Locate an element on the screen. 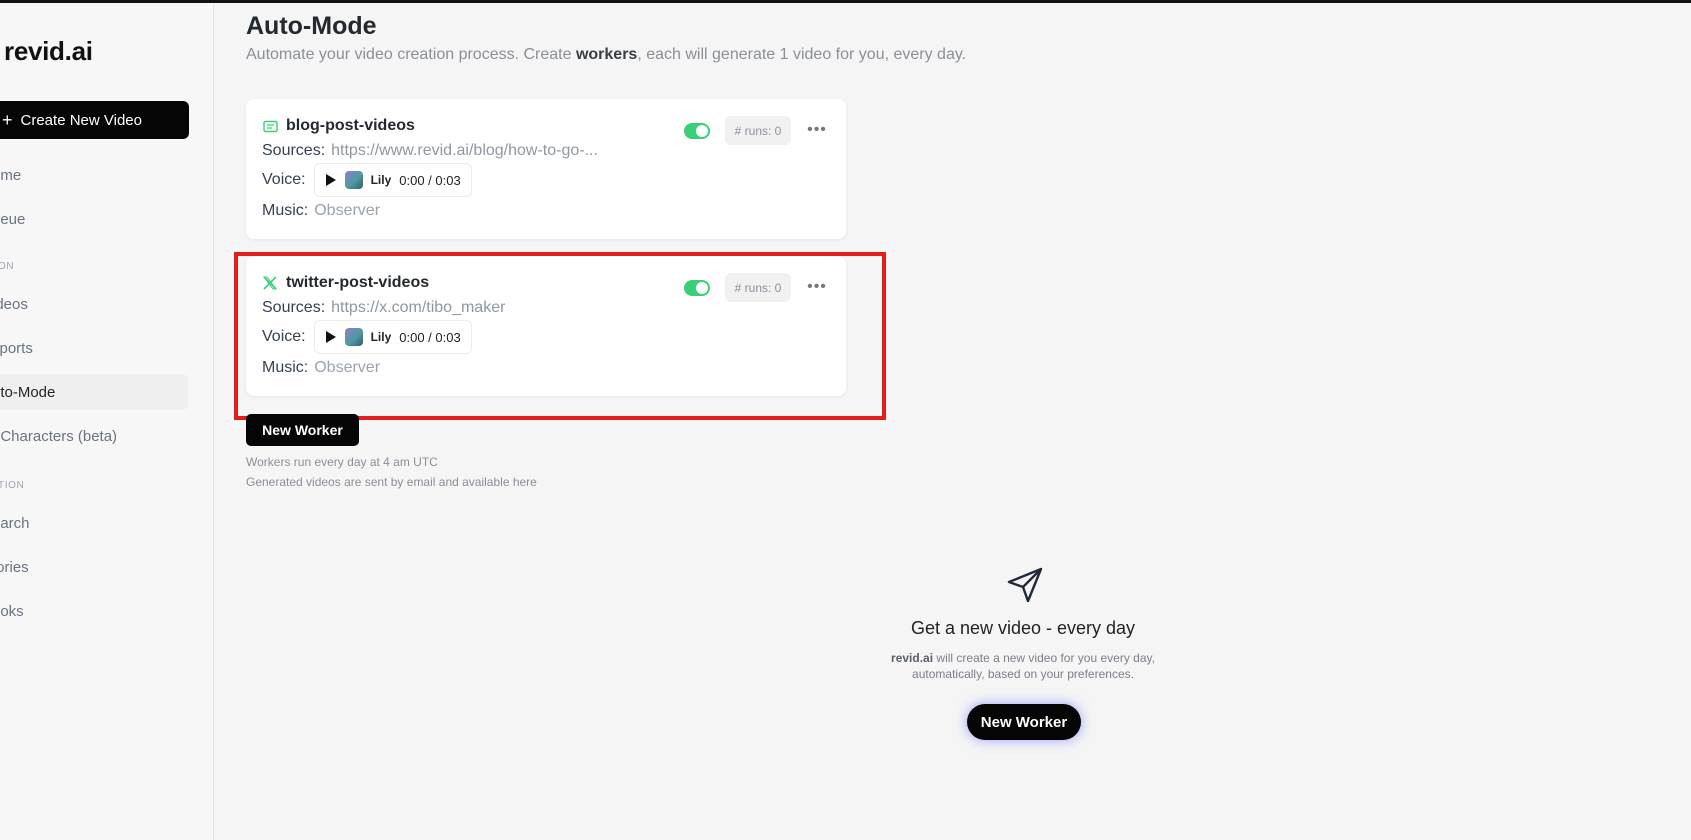 This screenshot has height=840, width=1691. worker-name: twitter-post-videos is located at coordinates (358, 282).